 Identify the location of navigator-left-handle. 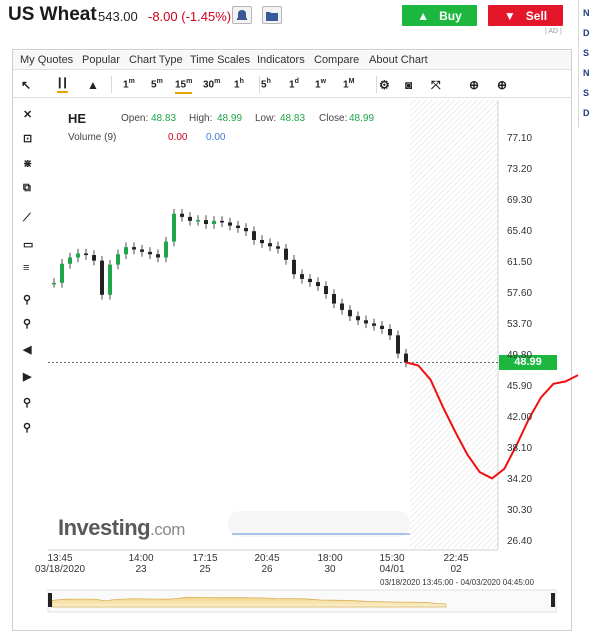
(50, 600).